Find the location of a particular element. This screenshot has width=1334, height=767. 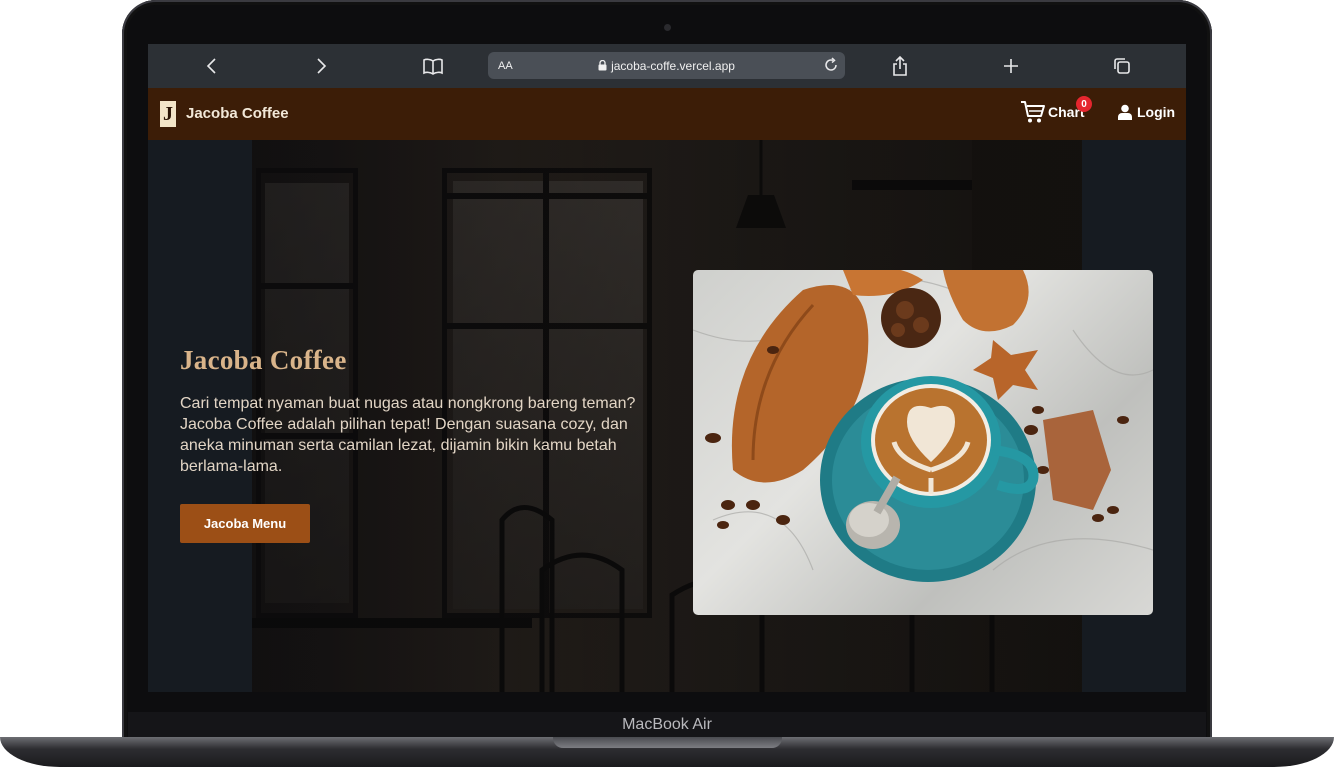

laptop-hinge-notch is located at coordinates (667, 742).